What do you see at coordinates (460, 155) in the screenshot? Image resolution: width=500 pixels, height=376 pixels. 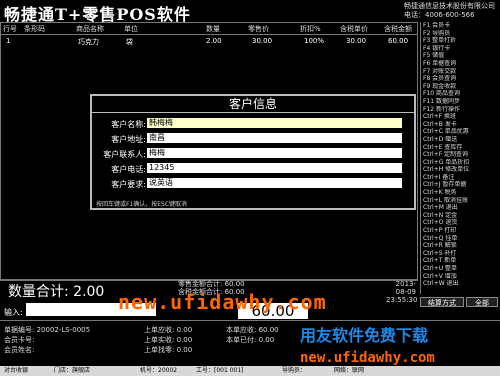 I see `shortcut-item: Ctrl+F 定制查询` at bounding box center [460, 155].